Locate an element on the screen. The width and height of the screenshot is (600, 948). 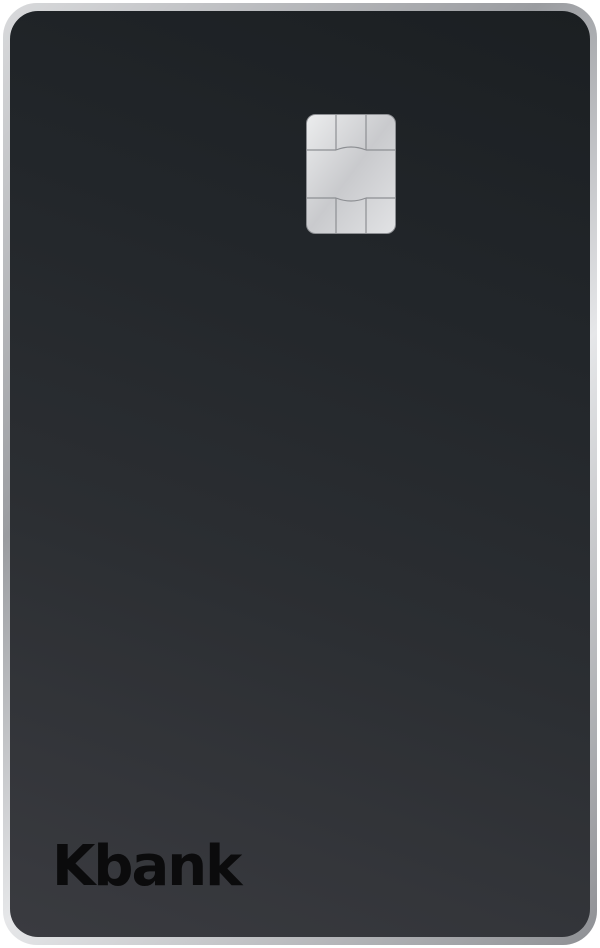
emv-chip-icon is located at coordinates (351, 174).